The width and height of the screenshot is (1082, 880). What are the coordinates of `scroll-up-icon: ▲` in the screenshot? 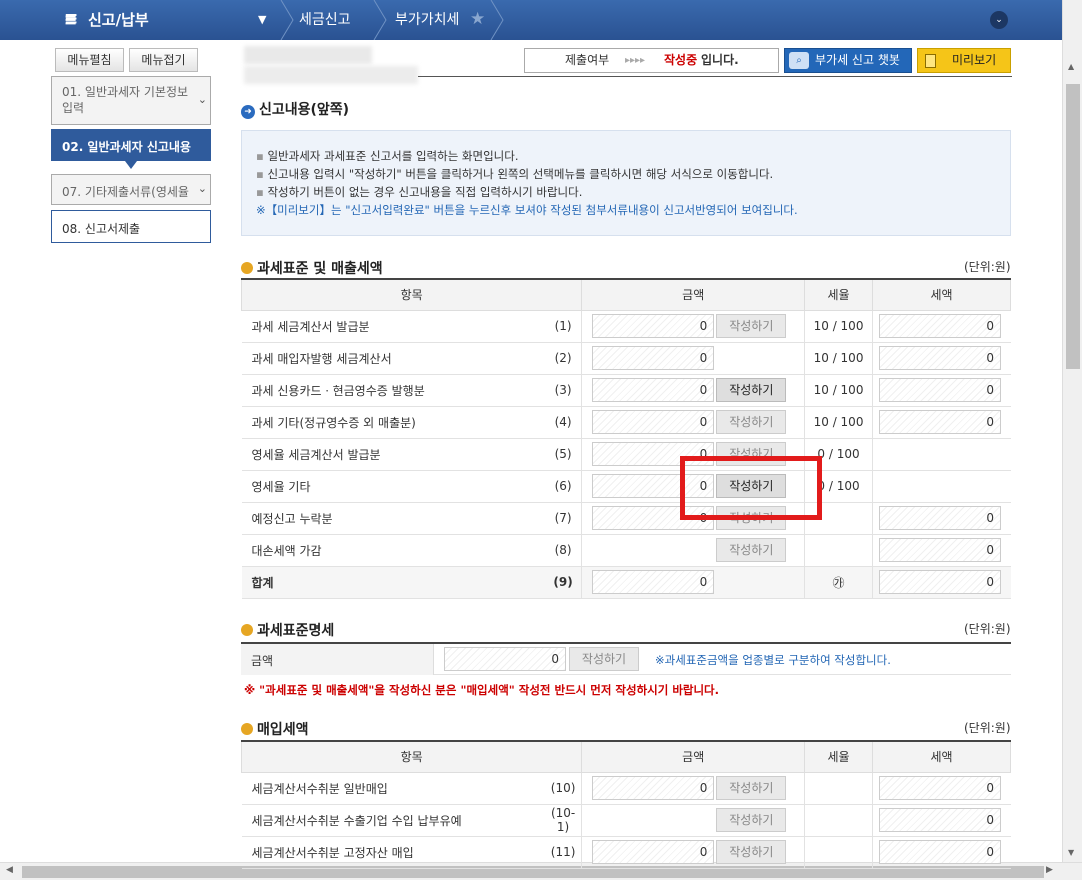 It's located at (1071, 66).